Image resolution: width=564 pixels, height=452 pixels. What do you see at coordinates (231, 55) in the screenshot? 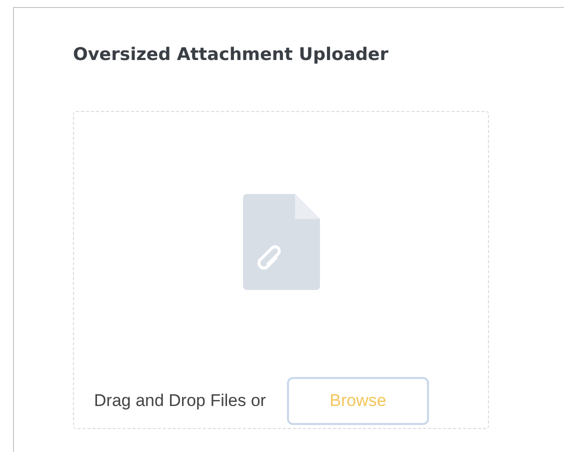
I see `card-title: Oversized Attachment Uploader` at bounding box center [231, 55].